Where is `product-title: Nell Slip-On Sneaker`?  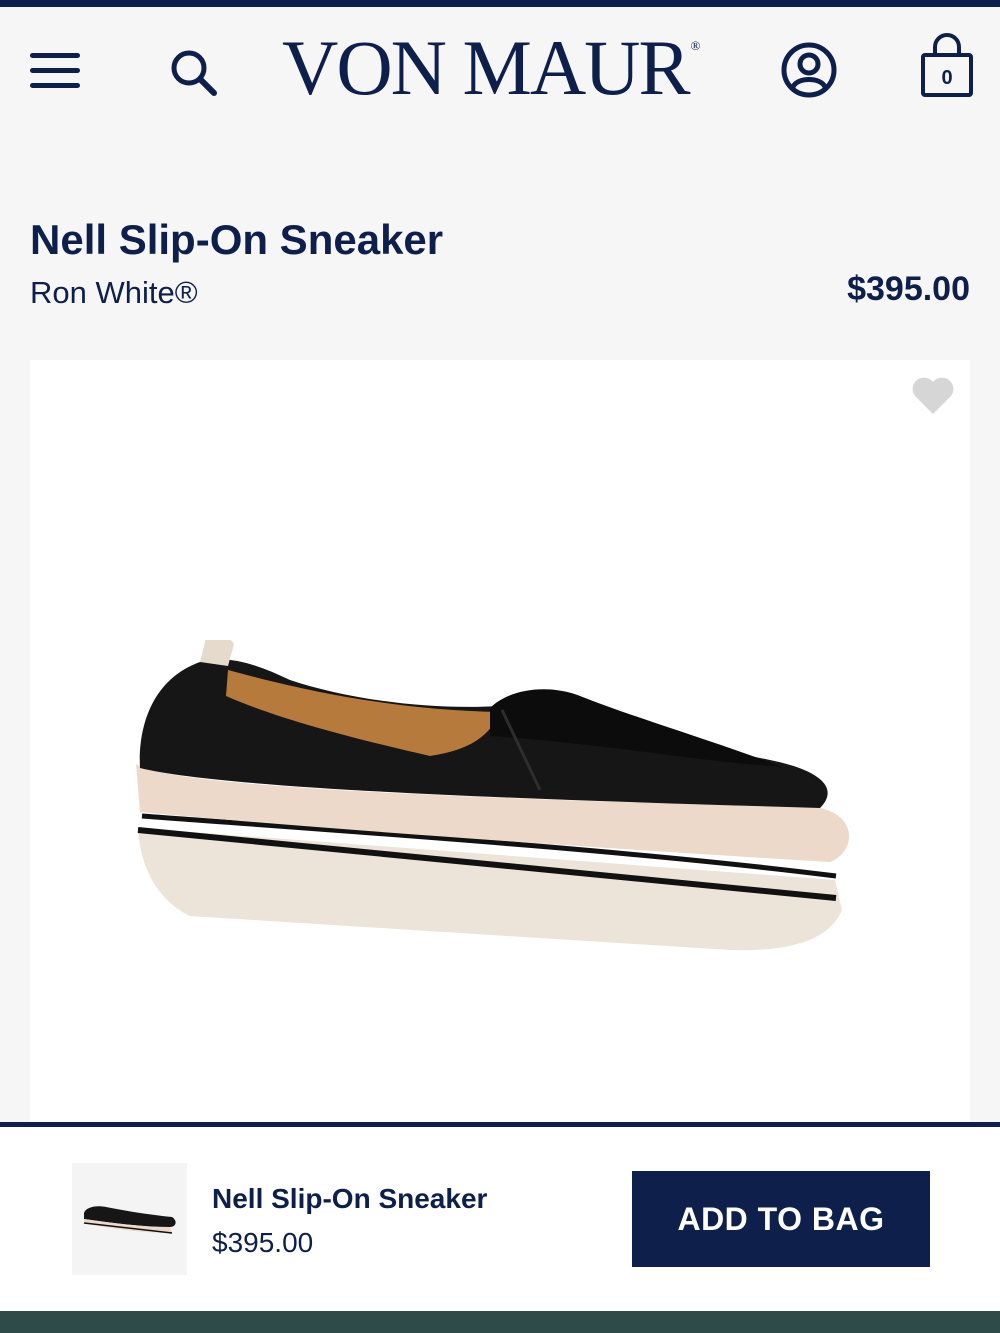 product-title: Nell Slip-On Sneaker is located at coordinates (237, 239).